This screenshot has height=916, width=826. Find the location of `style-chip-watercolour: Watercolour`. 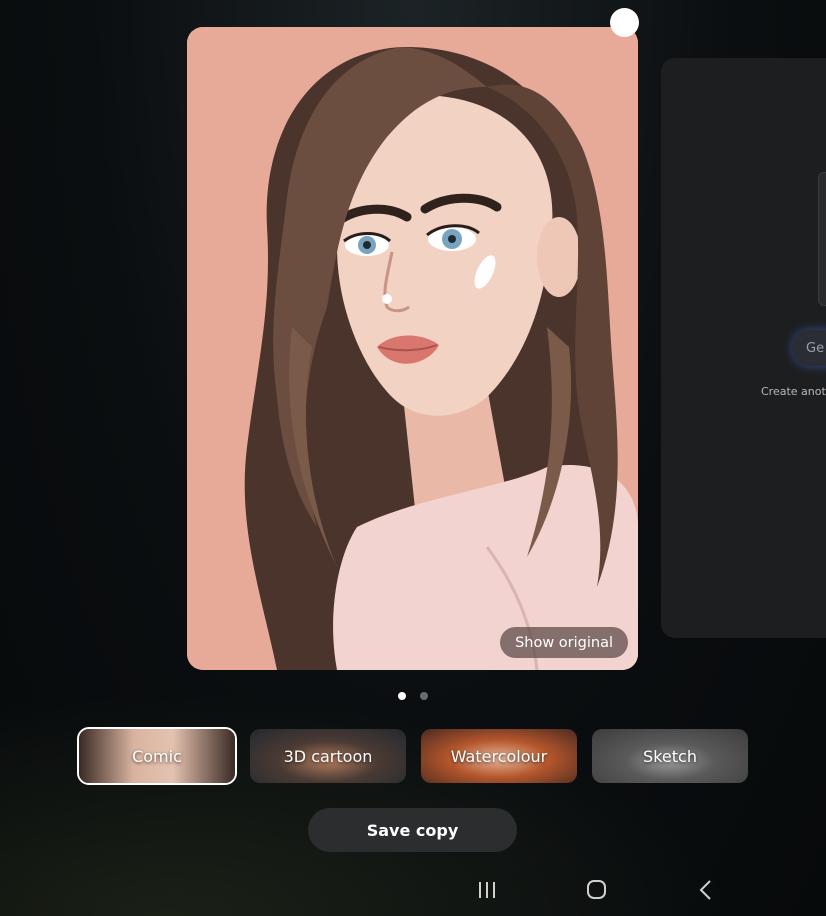

style-chip-watercolour: Watercolour is located at coordinates (499, 756).